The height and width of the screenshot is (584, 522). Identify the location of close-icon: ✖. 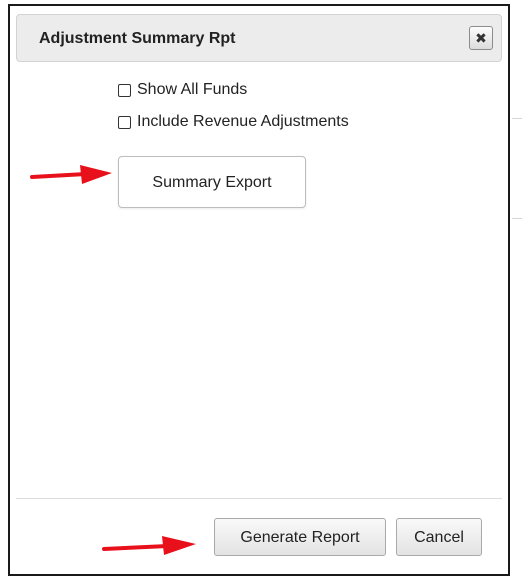
(481, 38).